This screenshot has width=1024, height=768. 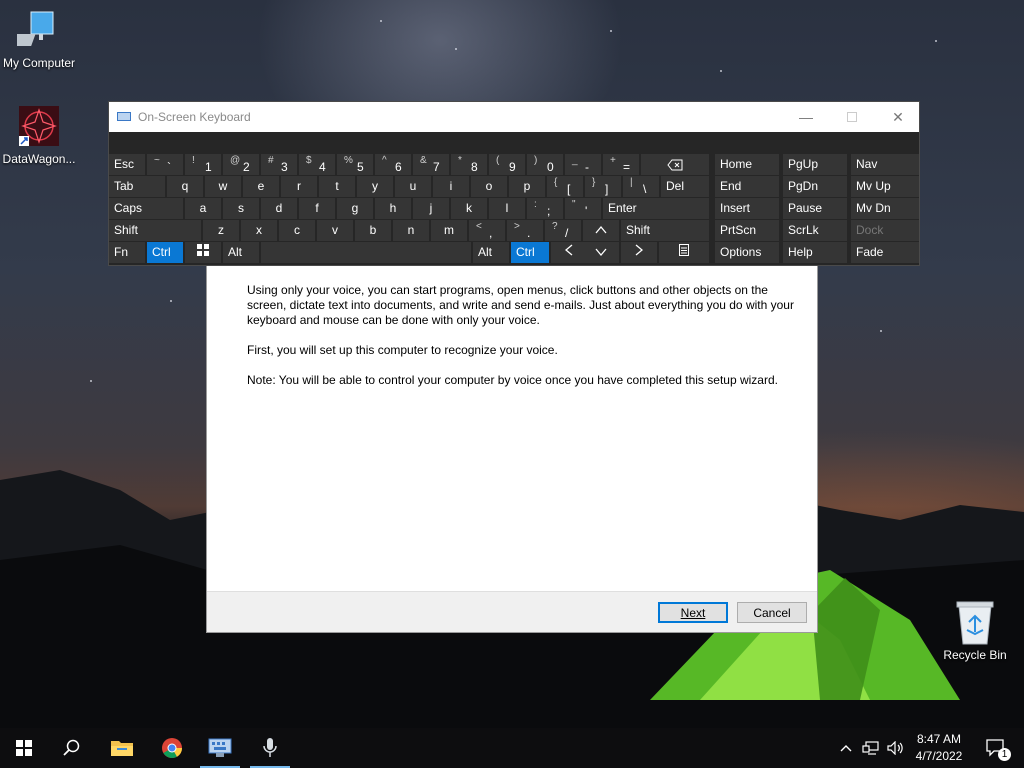 What do you see at coordinates (885, 230) in the screenshot?
I see `key-dock: Dock` at bounding box center [885, 230].